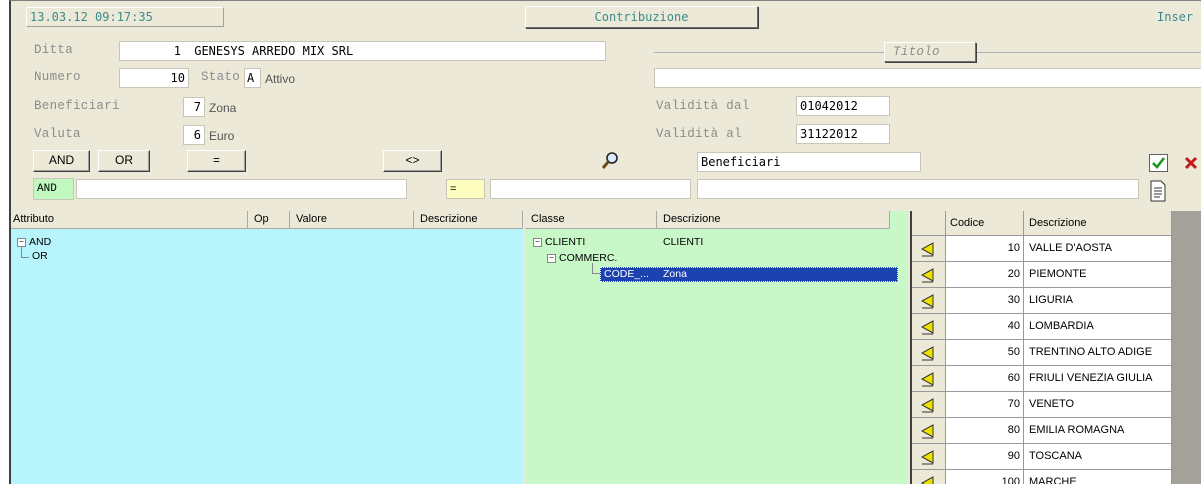  What do you see at coordinates (362, 51) in the screenshot?
I see `ditta-field: 1 GENESYS ARREDO MIX SRL` at bounding box center [362, 51].